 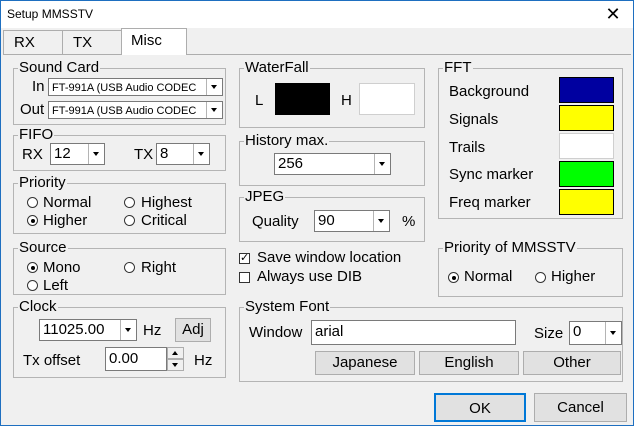 I want to click on dialog-footer: OK Cancel, so click(x=317, y=405).